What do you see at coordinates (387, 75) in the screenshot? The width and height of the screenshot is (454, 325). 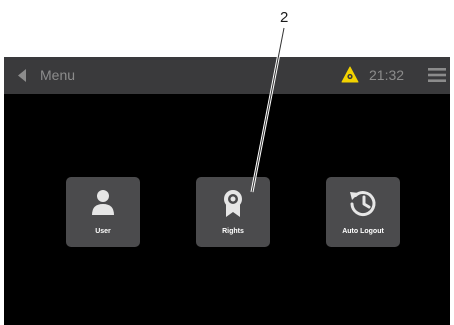 I see `clock-time: 21:32` at bounding box center [387, 75].